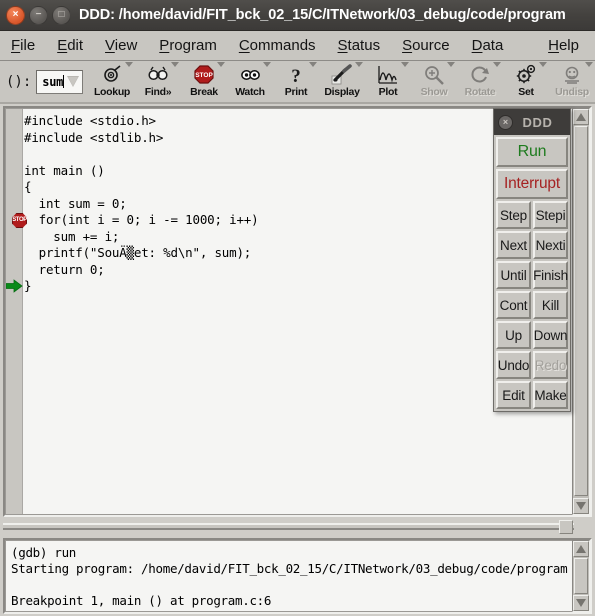 The height and width of the screenshot is (616, 595). Describe the element at coordinates (61, 15) in the screenshot. I see `window-maximize-button: □` at that location.